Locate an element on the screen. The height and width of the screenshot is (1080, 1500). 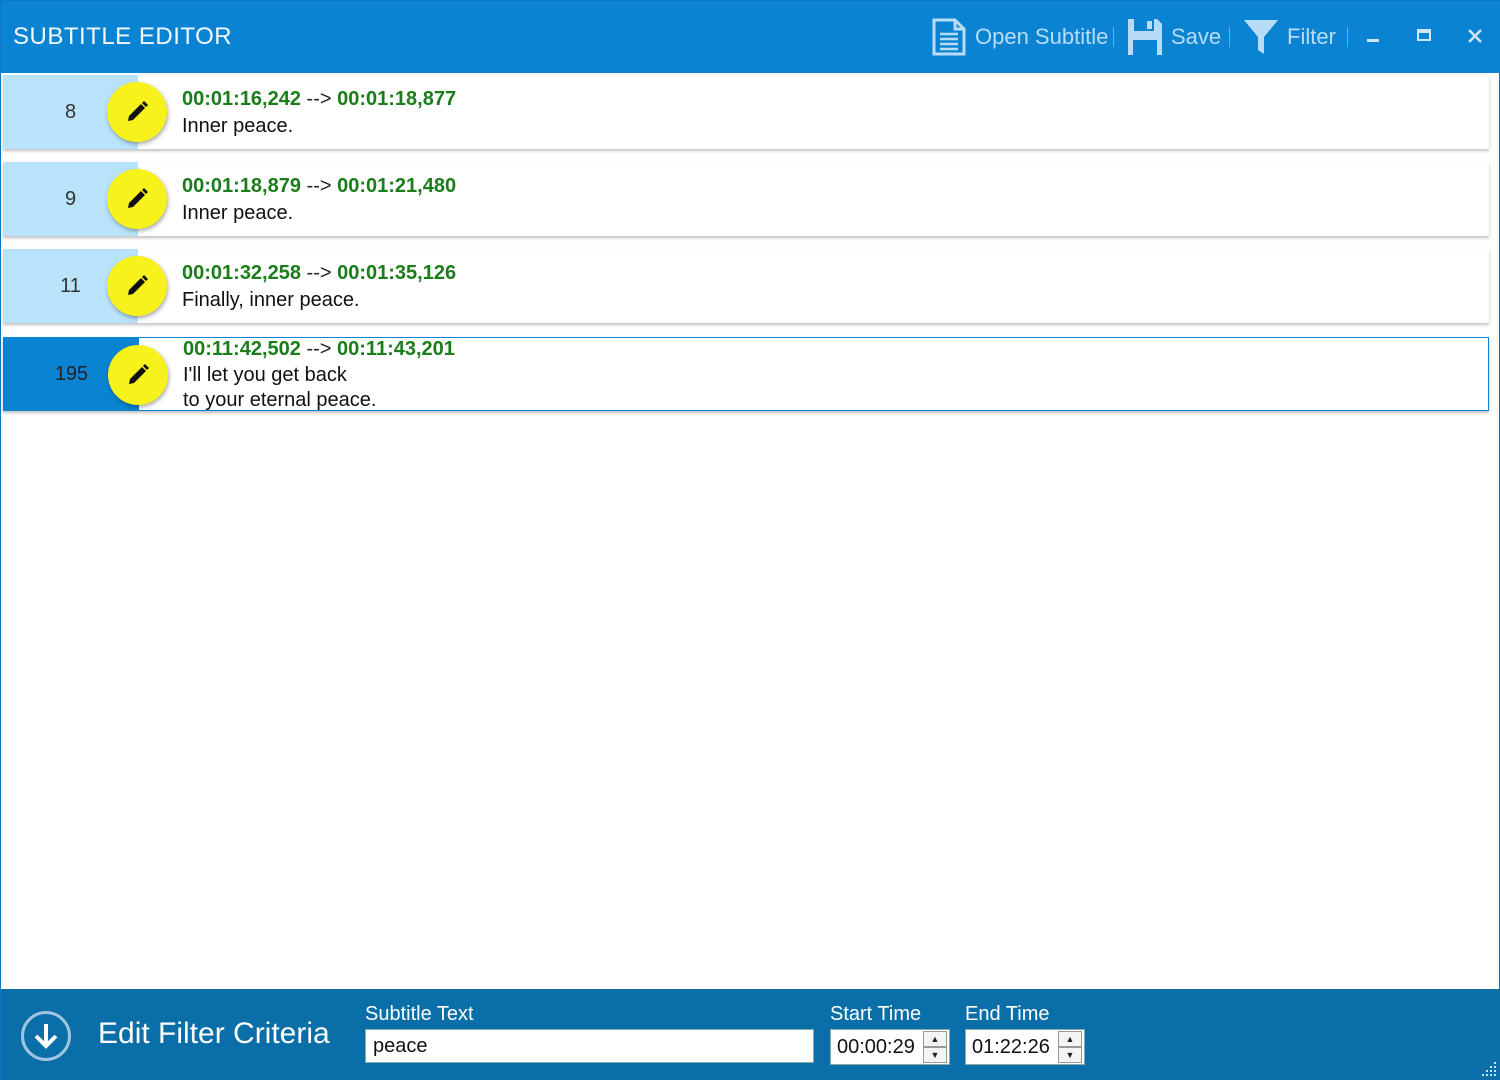
floppy-disk-icon is located at coordinates (1145, 37).